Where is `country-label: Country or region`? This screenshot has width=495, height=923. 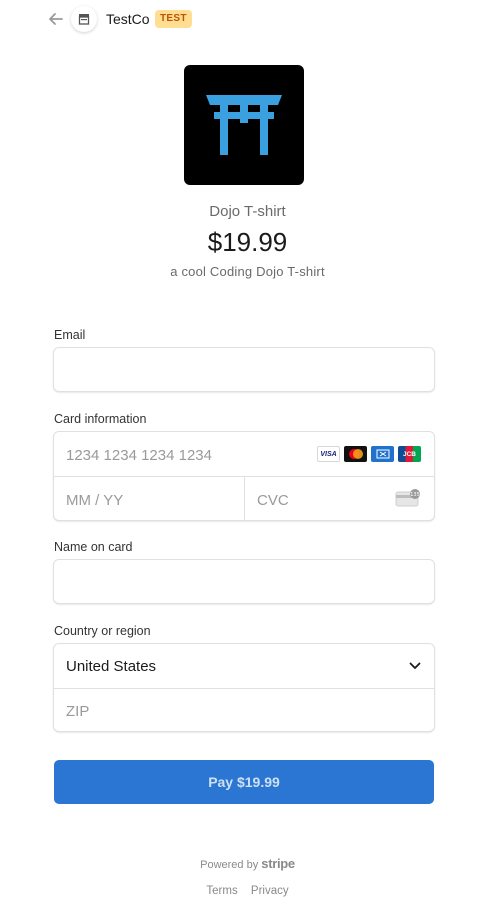 country-label: Country or region is located at coordinates (102, 631).